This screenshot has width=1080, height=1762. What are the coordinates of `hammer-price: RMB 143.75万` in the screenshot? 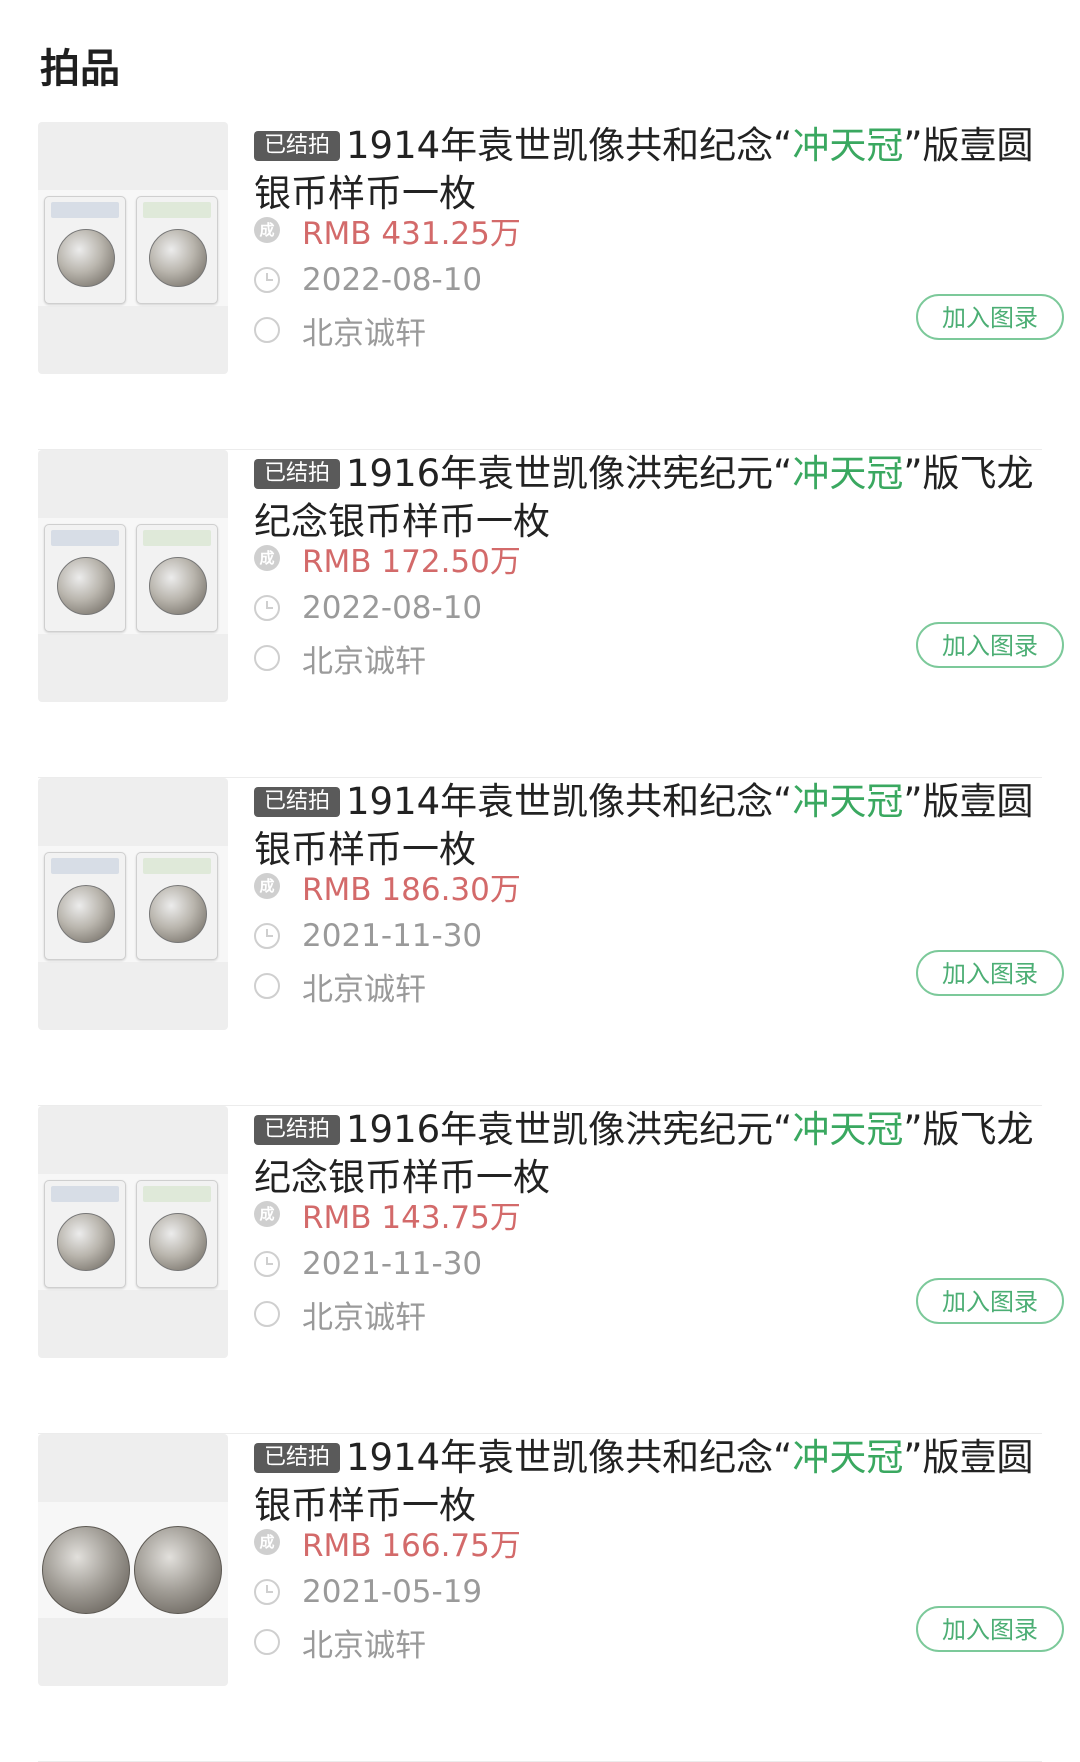 It's located at (411, 1217).